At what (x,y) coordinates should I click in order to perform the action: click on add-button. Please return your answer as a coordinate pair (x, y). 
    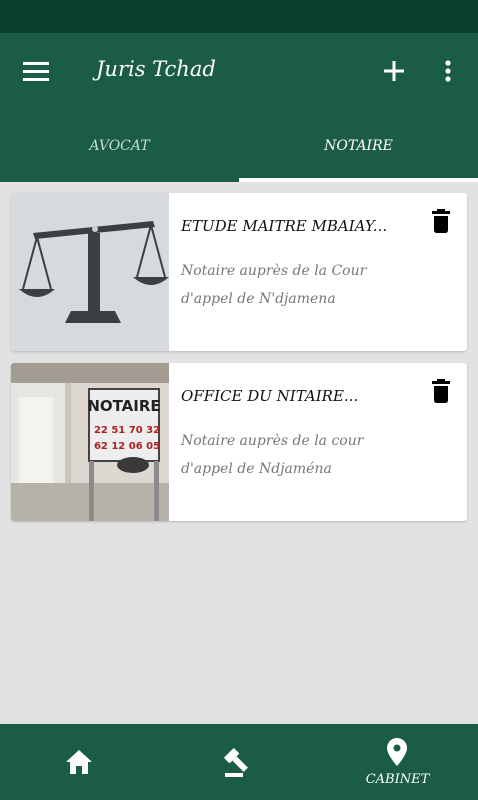
    Looking at the image, I should click on (394, 71).